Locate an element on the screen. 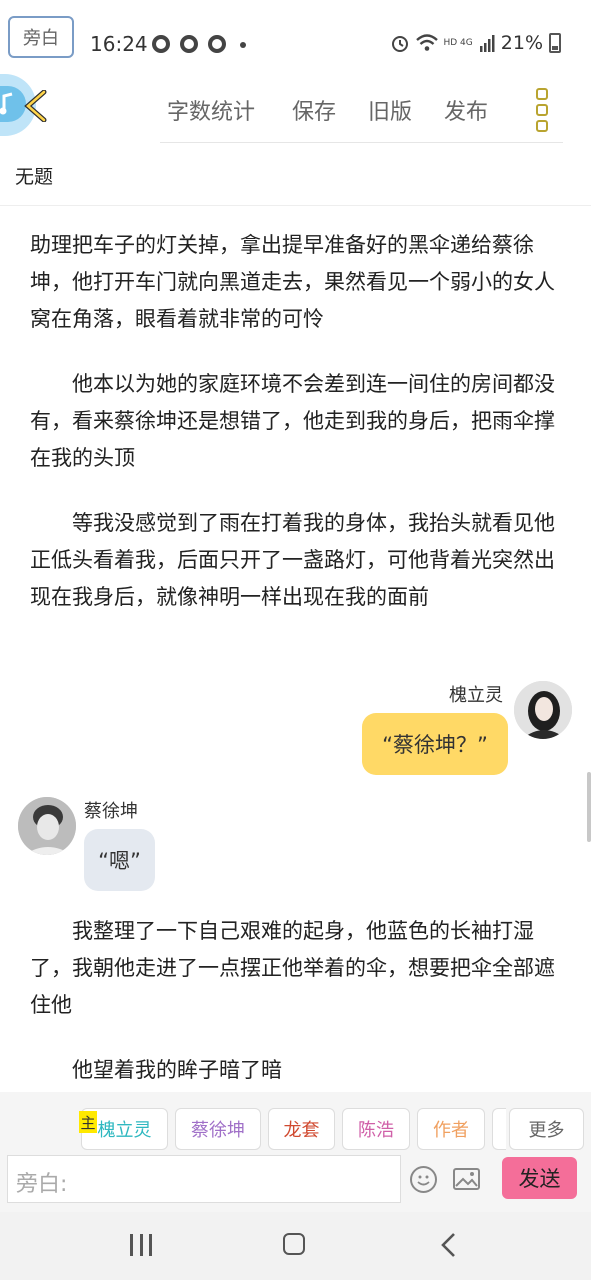  role-narrator: 旁白 is located at coordinates (41, 37).